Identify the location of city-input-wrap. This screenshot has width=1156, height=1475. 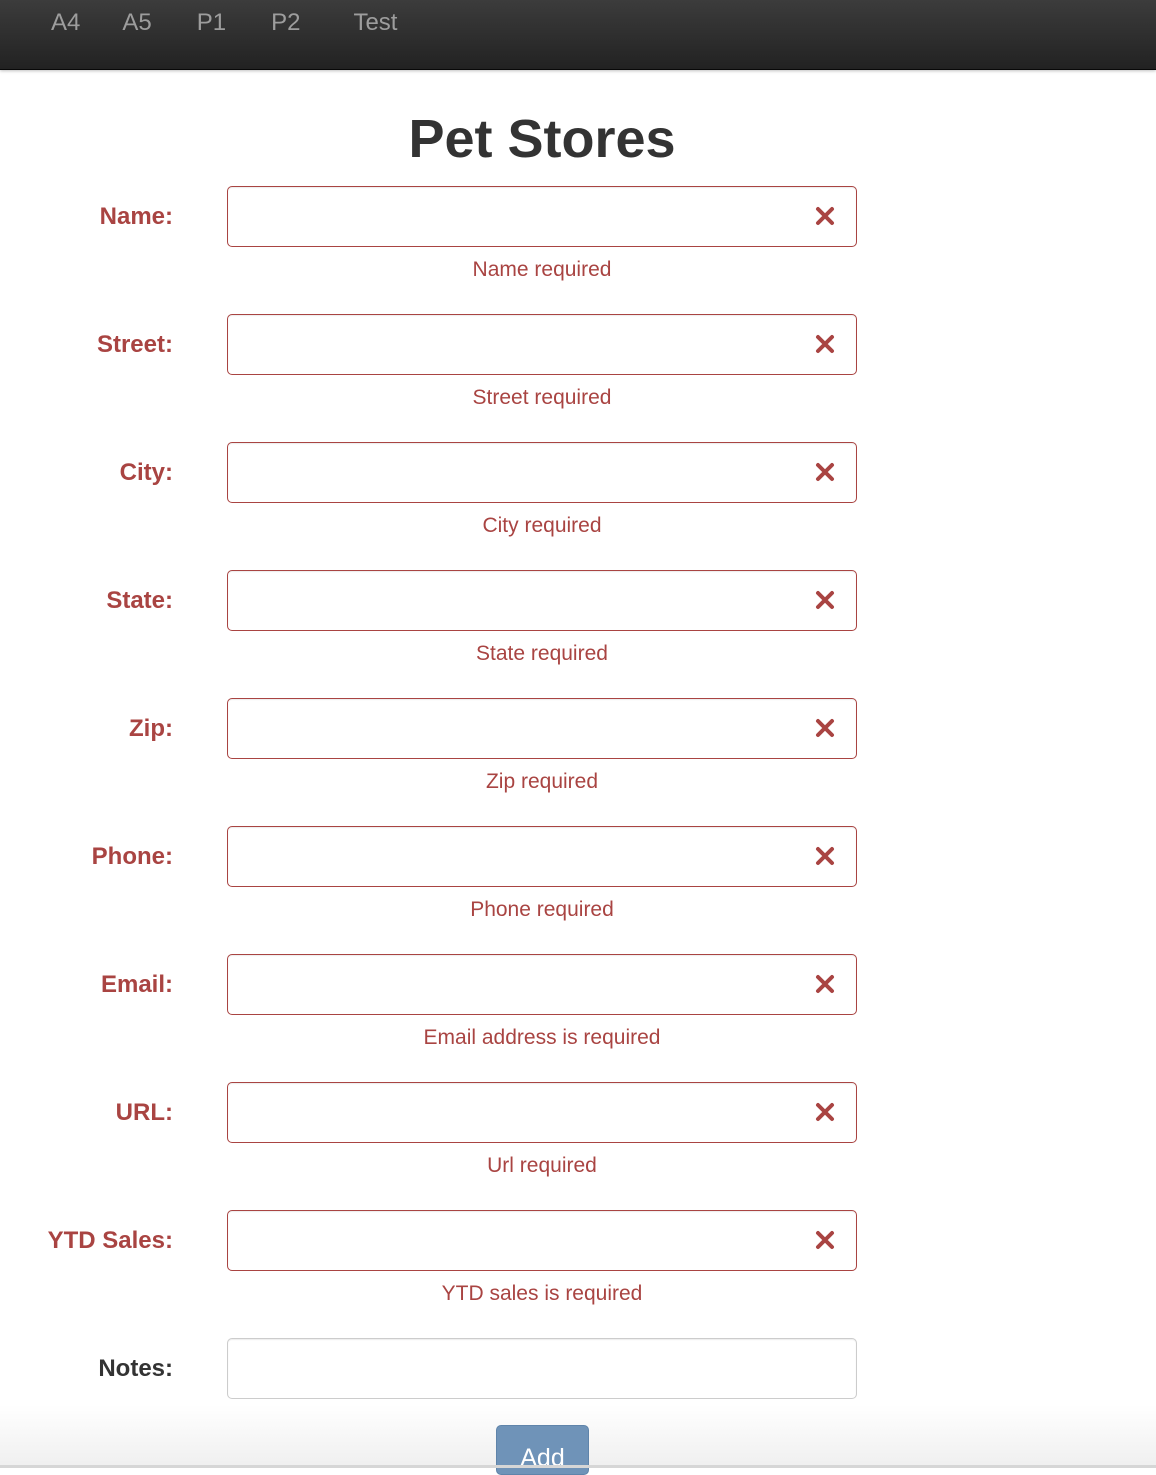
(542, 472).